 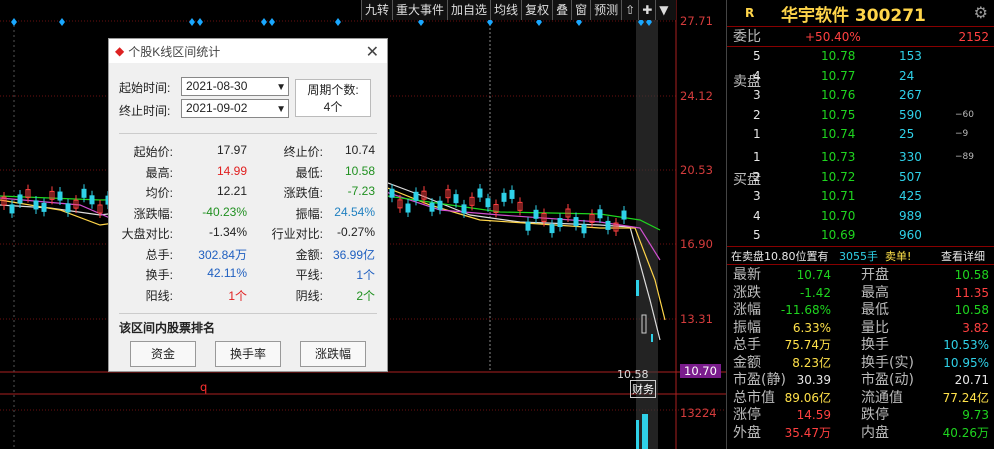 What do you see at coordinates (643, 389) in the screenshot?
I see `finance-tag: 财务` at bounding box center [643, 389].